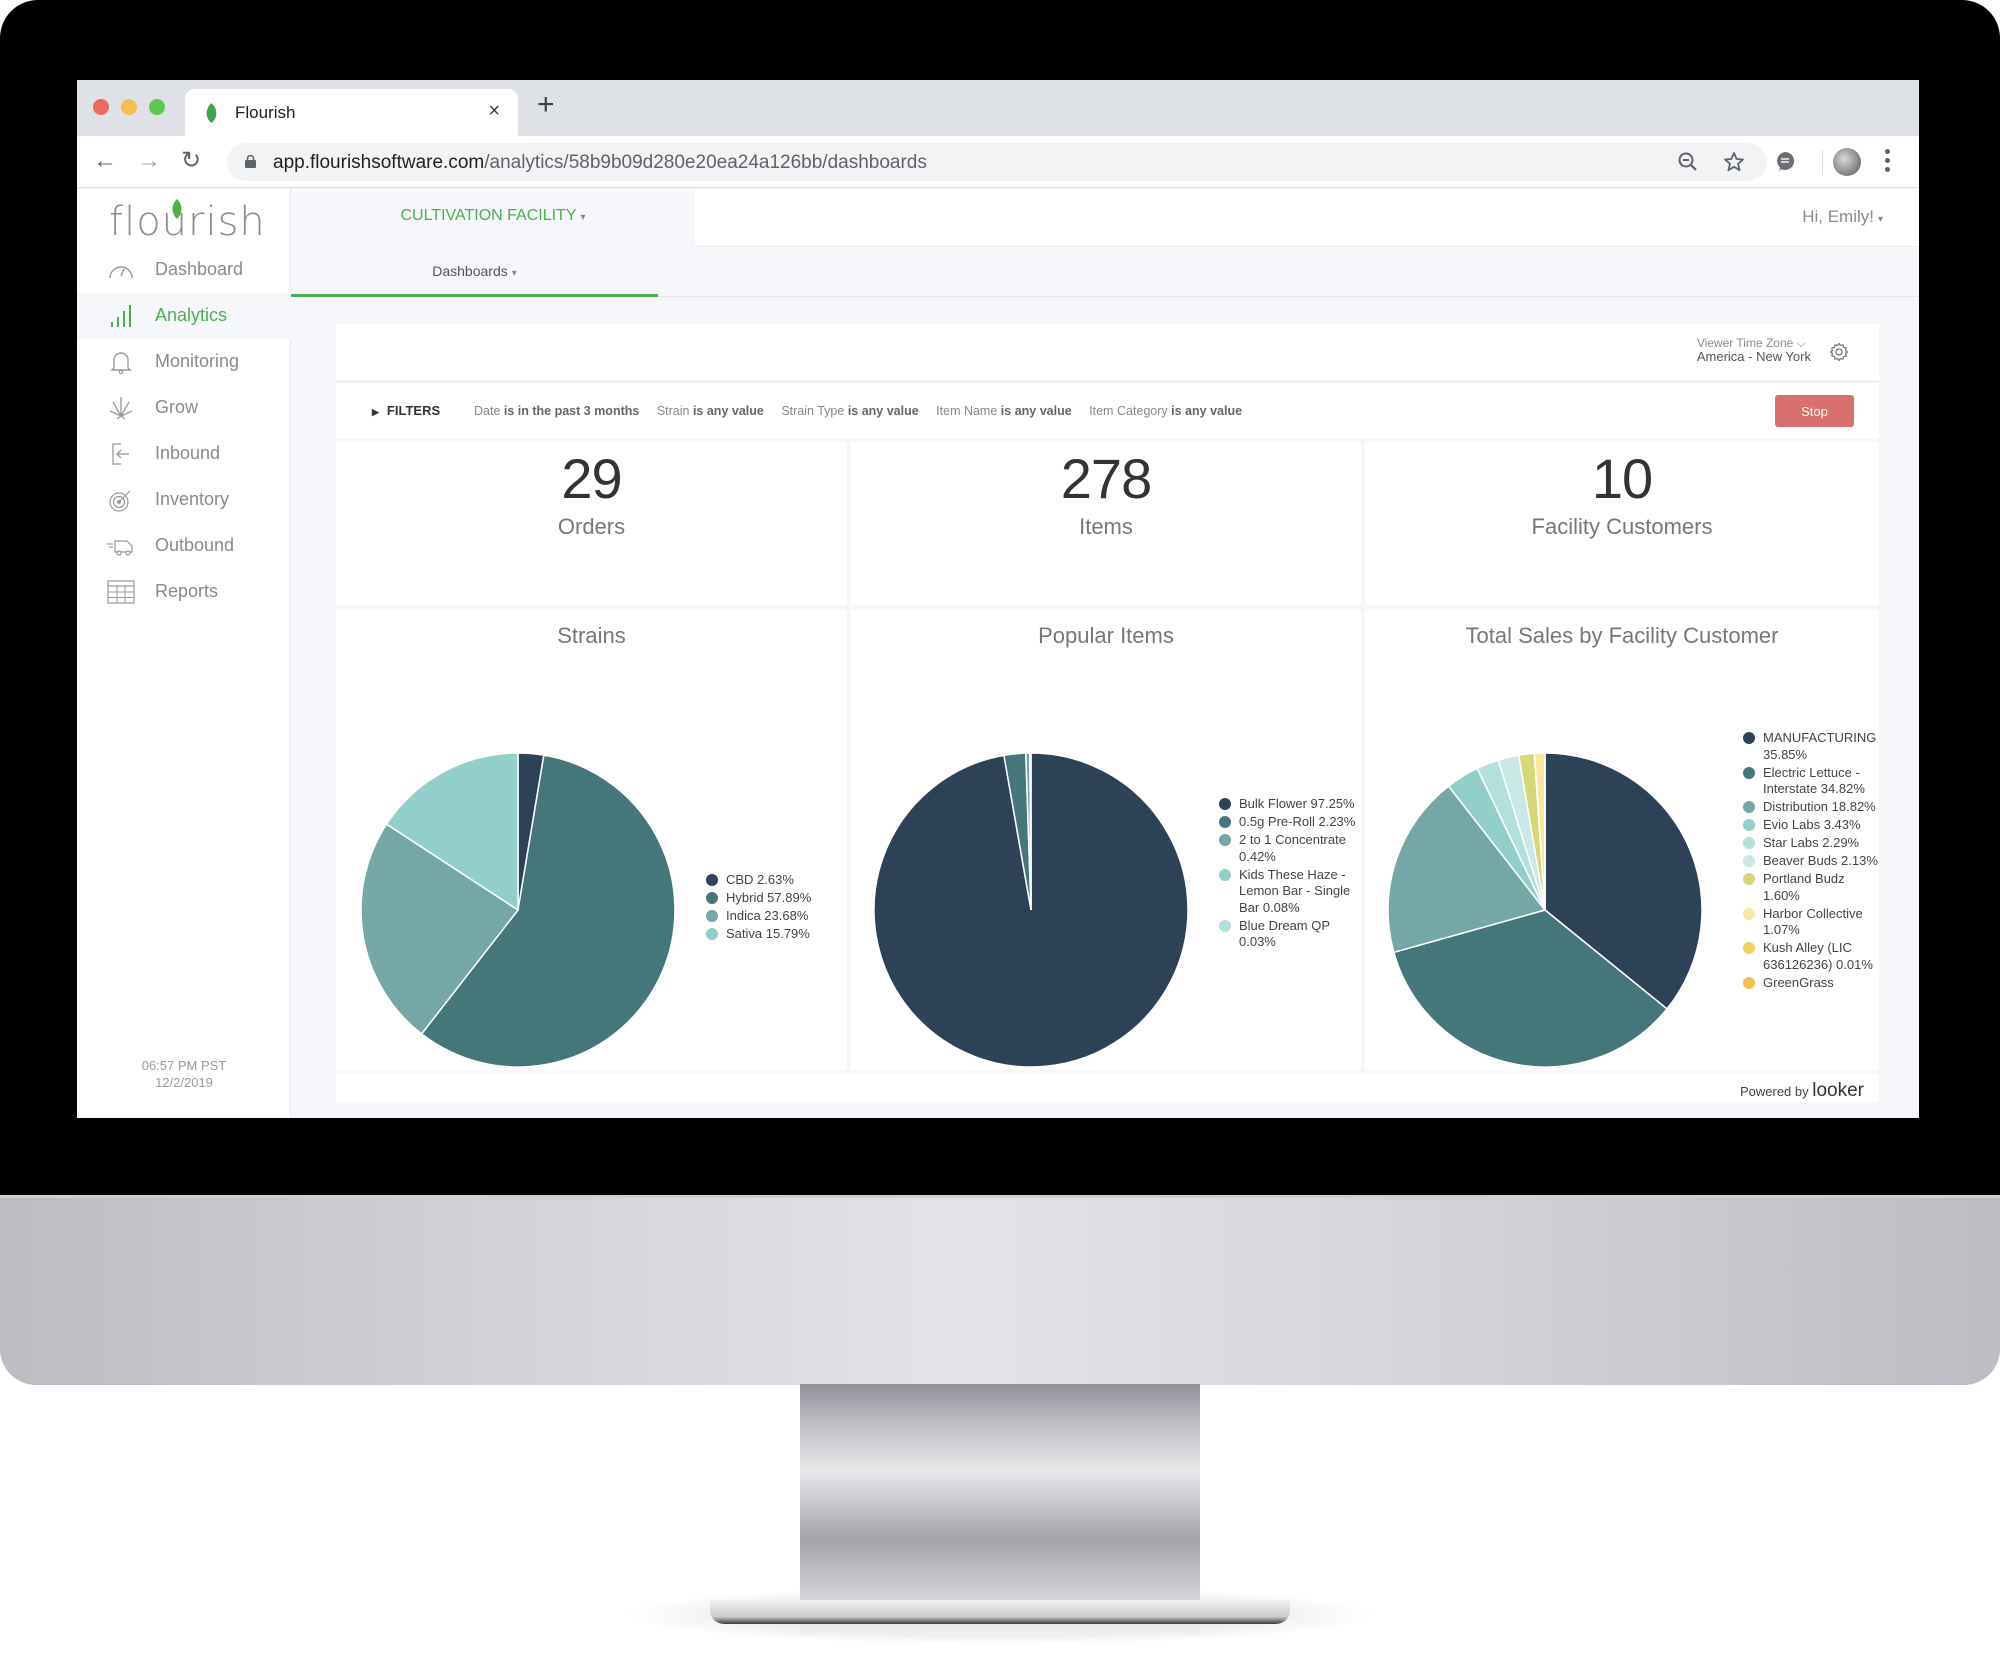  What do you see at coordinates (767, 915) in the screenshot?
I see `legend-label: Indica 23.68%` at bounding box center [767, 915].